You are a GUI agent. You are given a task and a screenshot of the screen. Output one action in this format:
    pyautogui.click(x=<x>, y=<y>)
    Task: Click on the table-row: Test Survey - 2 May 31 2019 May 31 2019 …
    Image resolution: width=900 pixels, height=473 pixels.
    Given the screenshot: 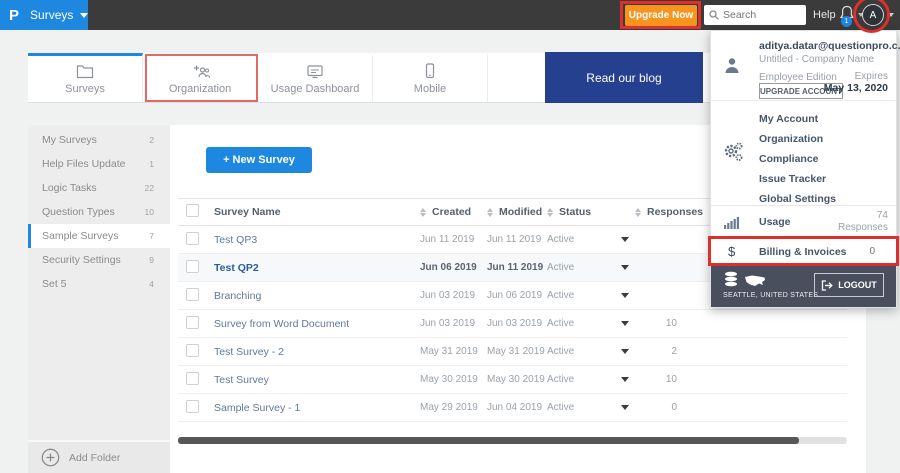 What is the action you would take?
    pyautogui.click(x=512, y=352)
    